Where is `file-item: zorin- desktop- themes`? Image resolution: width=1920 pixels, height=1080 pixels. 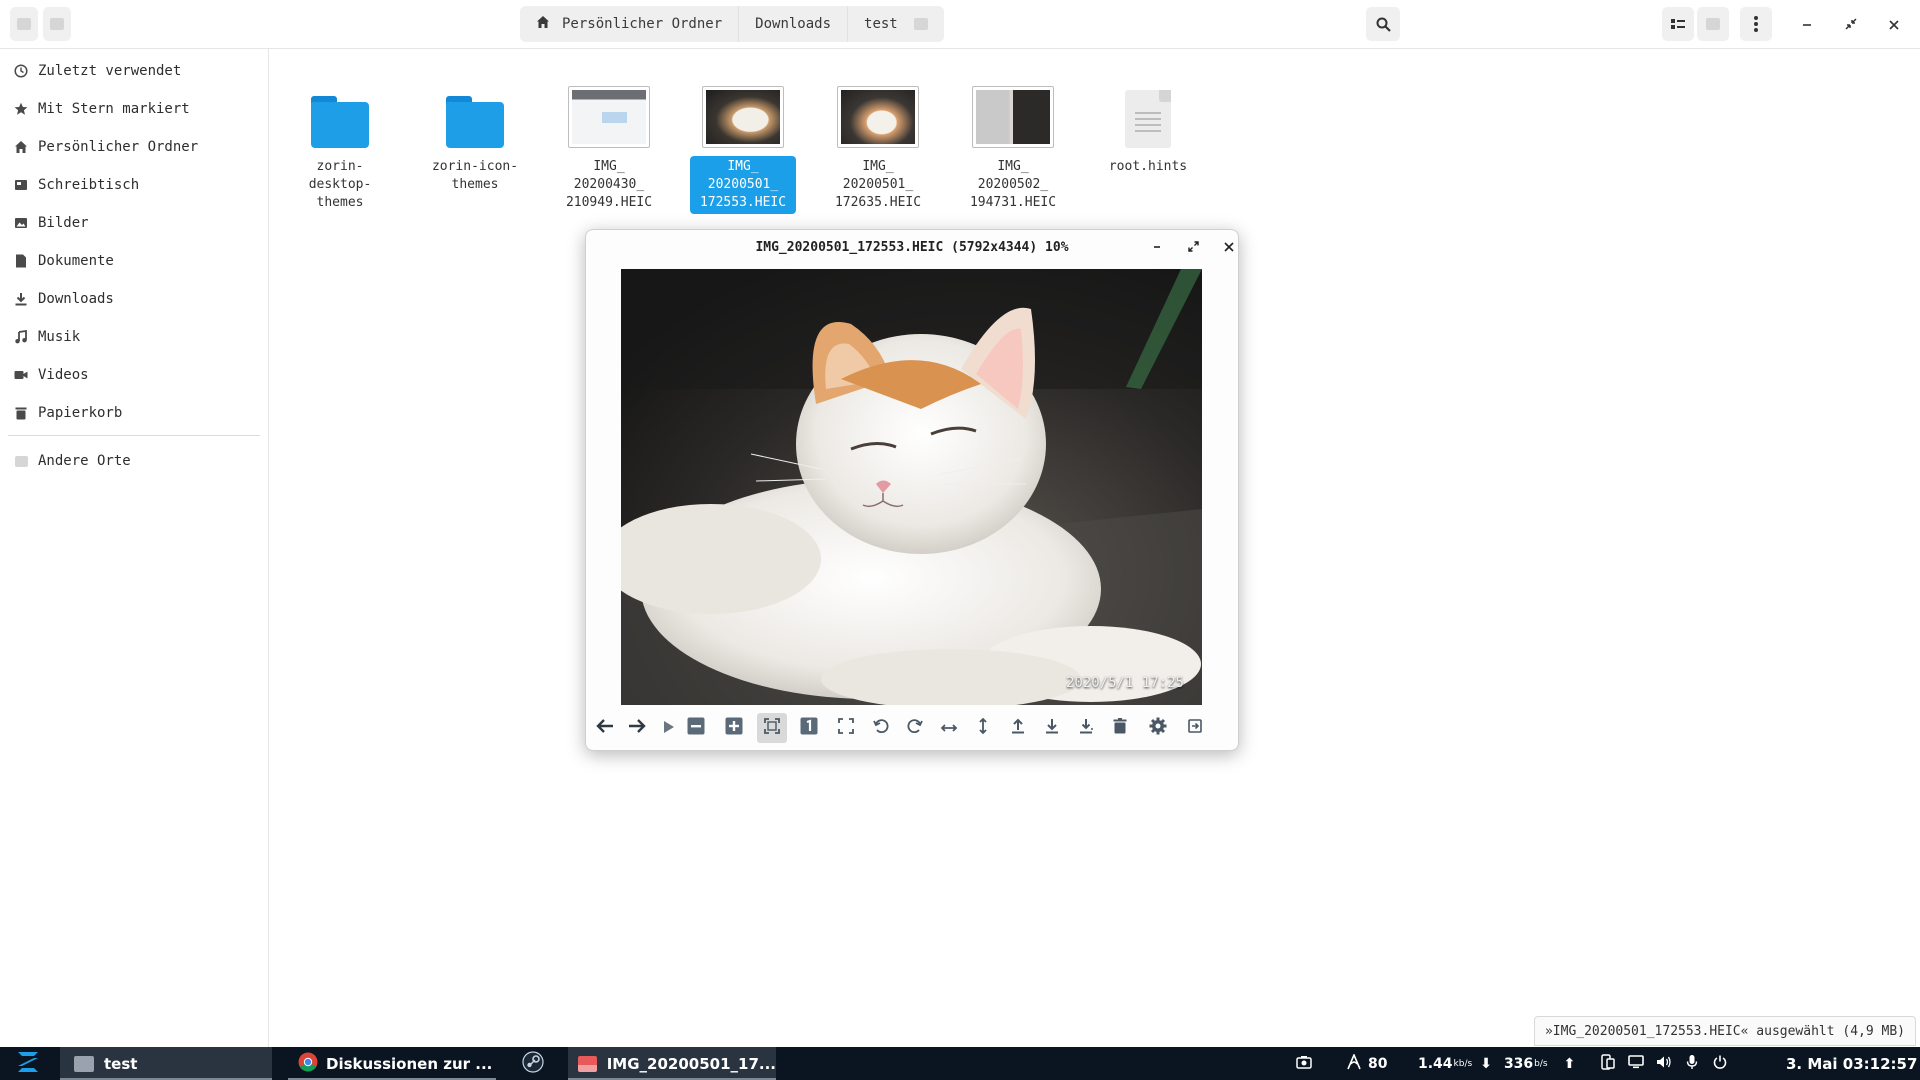 file-item: zorin- desktop- themes is located at coordinates (340, 146).